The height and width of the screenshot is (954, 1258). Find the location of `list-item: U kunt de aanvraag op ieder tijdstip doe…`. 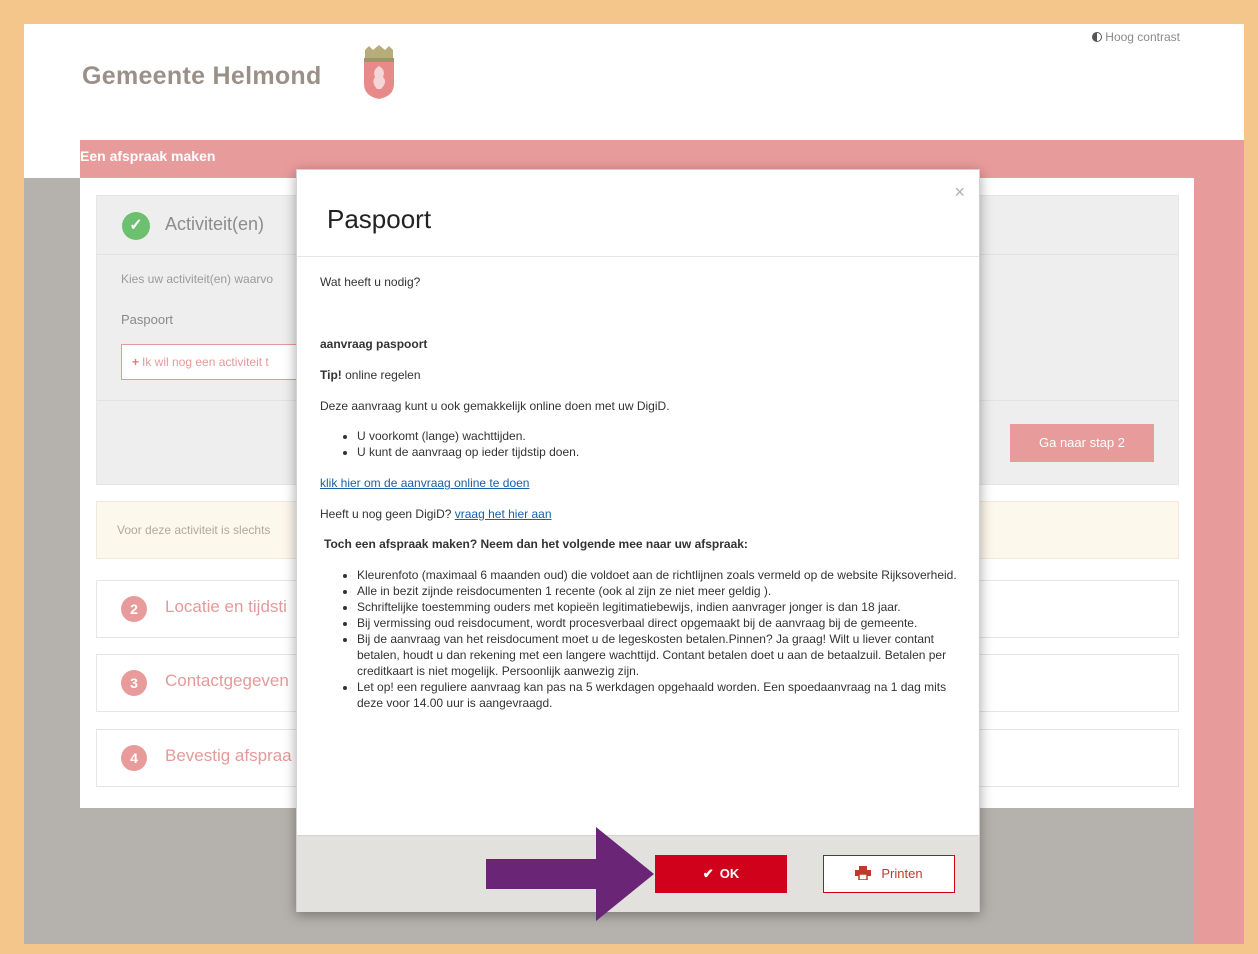

list-item: U kunt de aanvraag op ieder tijdstip doe… is located at coordinates (658, 452).